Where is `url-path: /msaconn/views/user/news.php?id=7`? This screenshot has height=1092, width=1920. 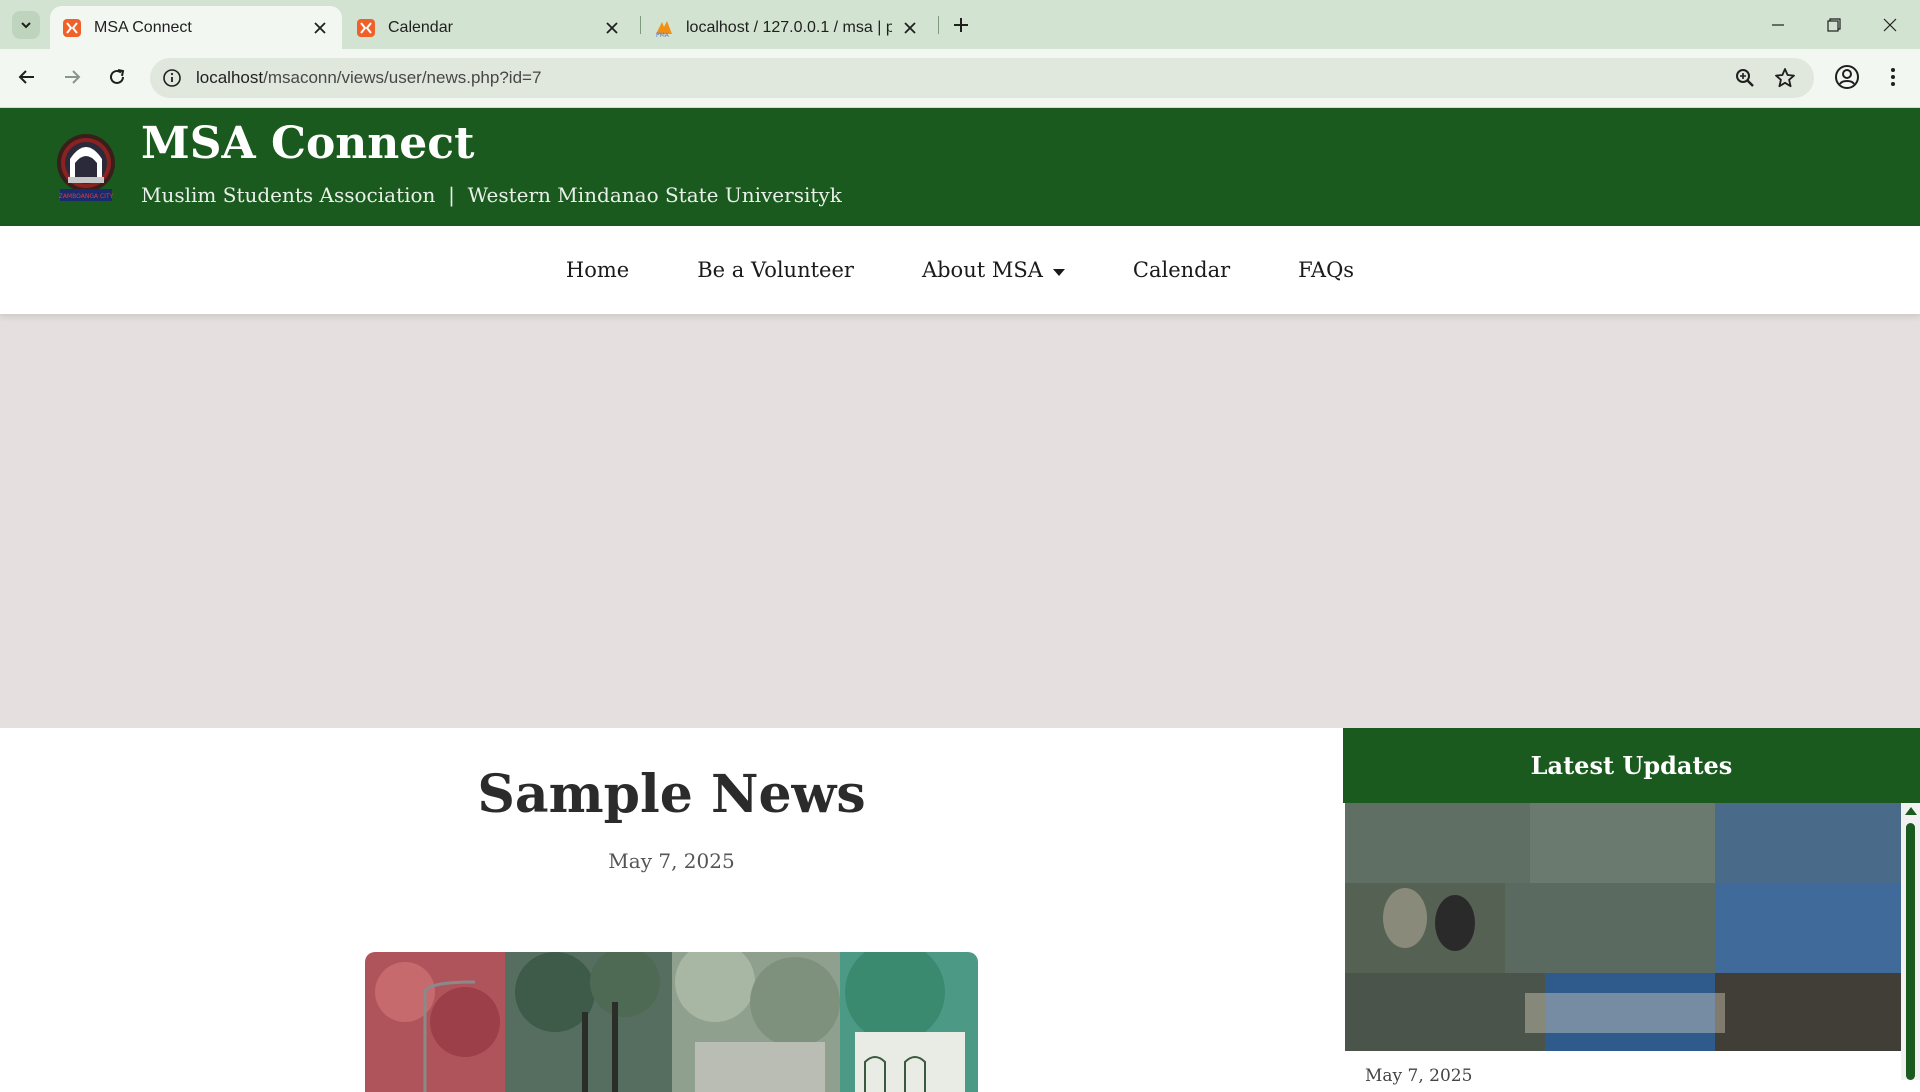
url-path: /msaconn/views/user/news.php?id=7 is located at coordinates (402, 77).